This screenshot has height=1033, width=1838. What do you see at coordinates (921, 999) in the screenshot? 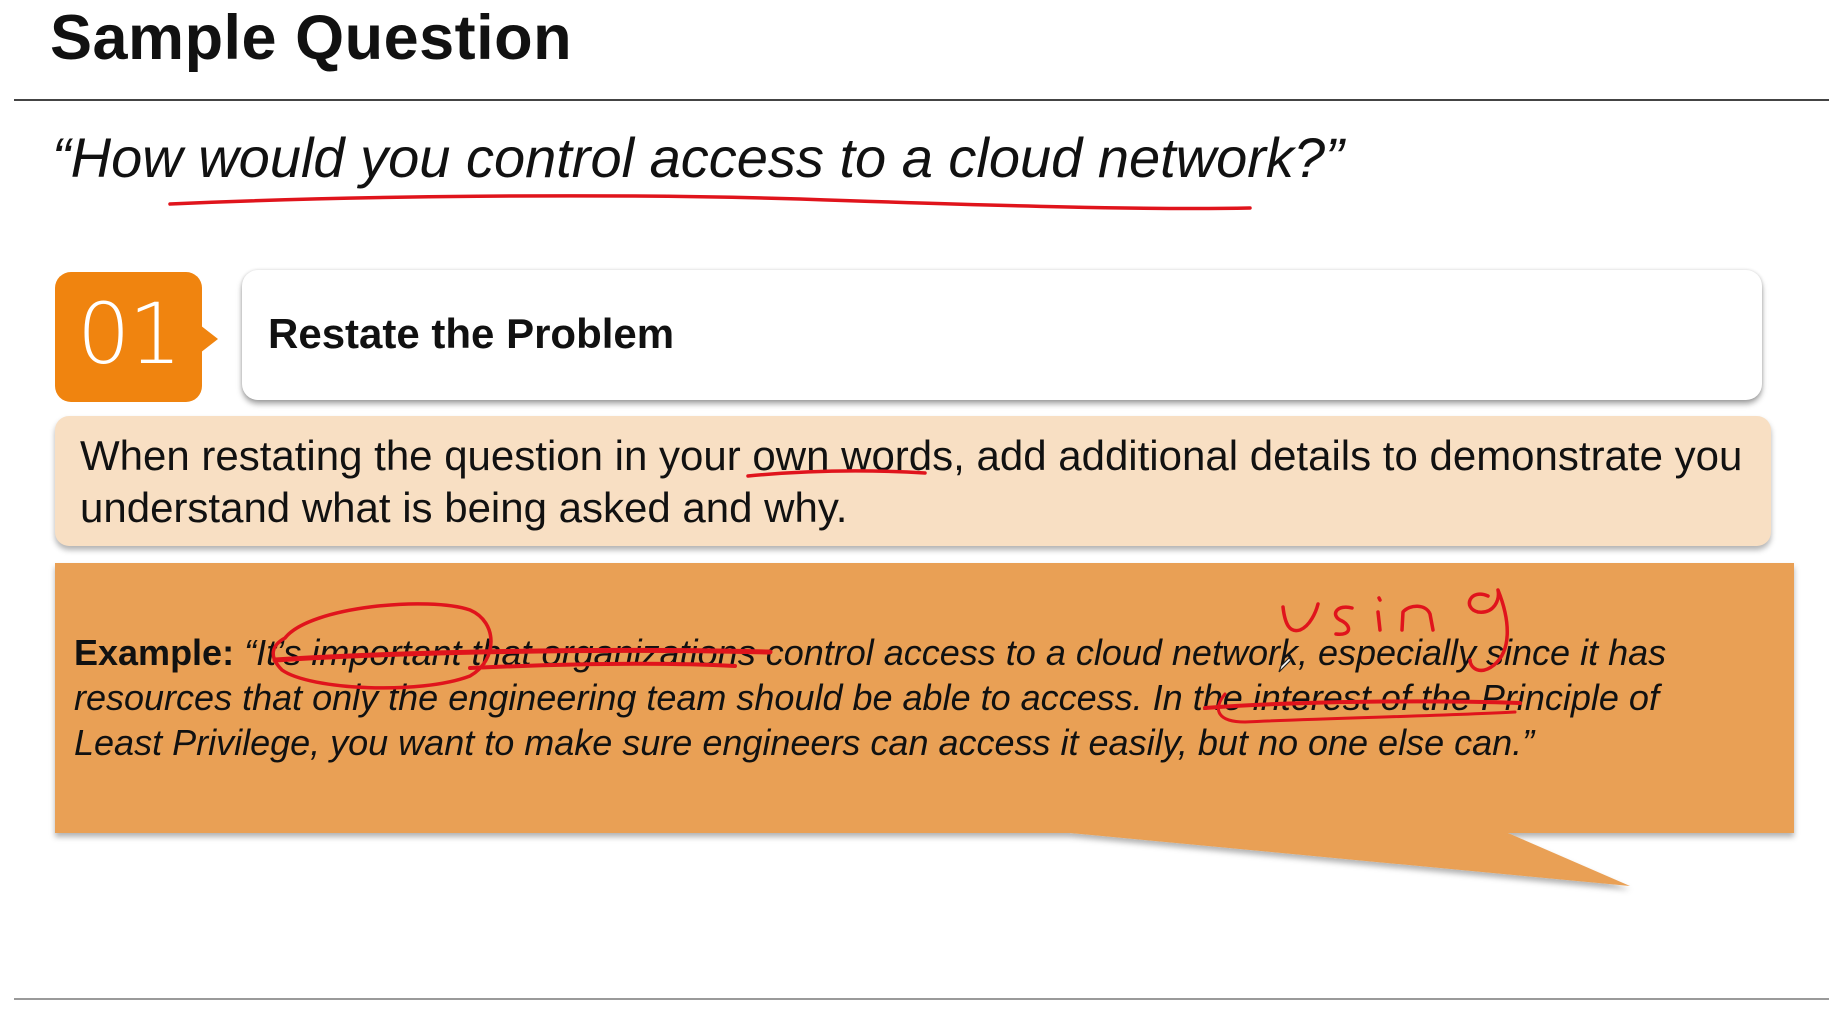
I see `footer-divider` at bounding box center [921, 999].